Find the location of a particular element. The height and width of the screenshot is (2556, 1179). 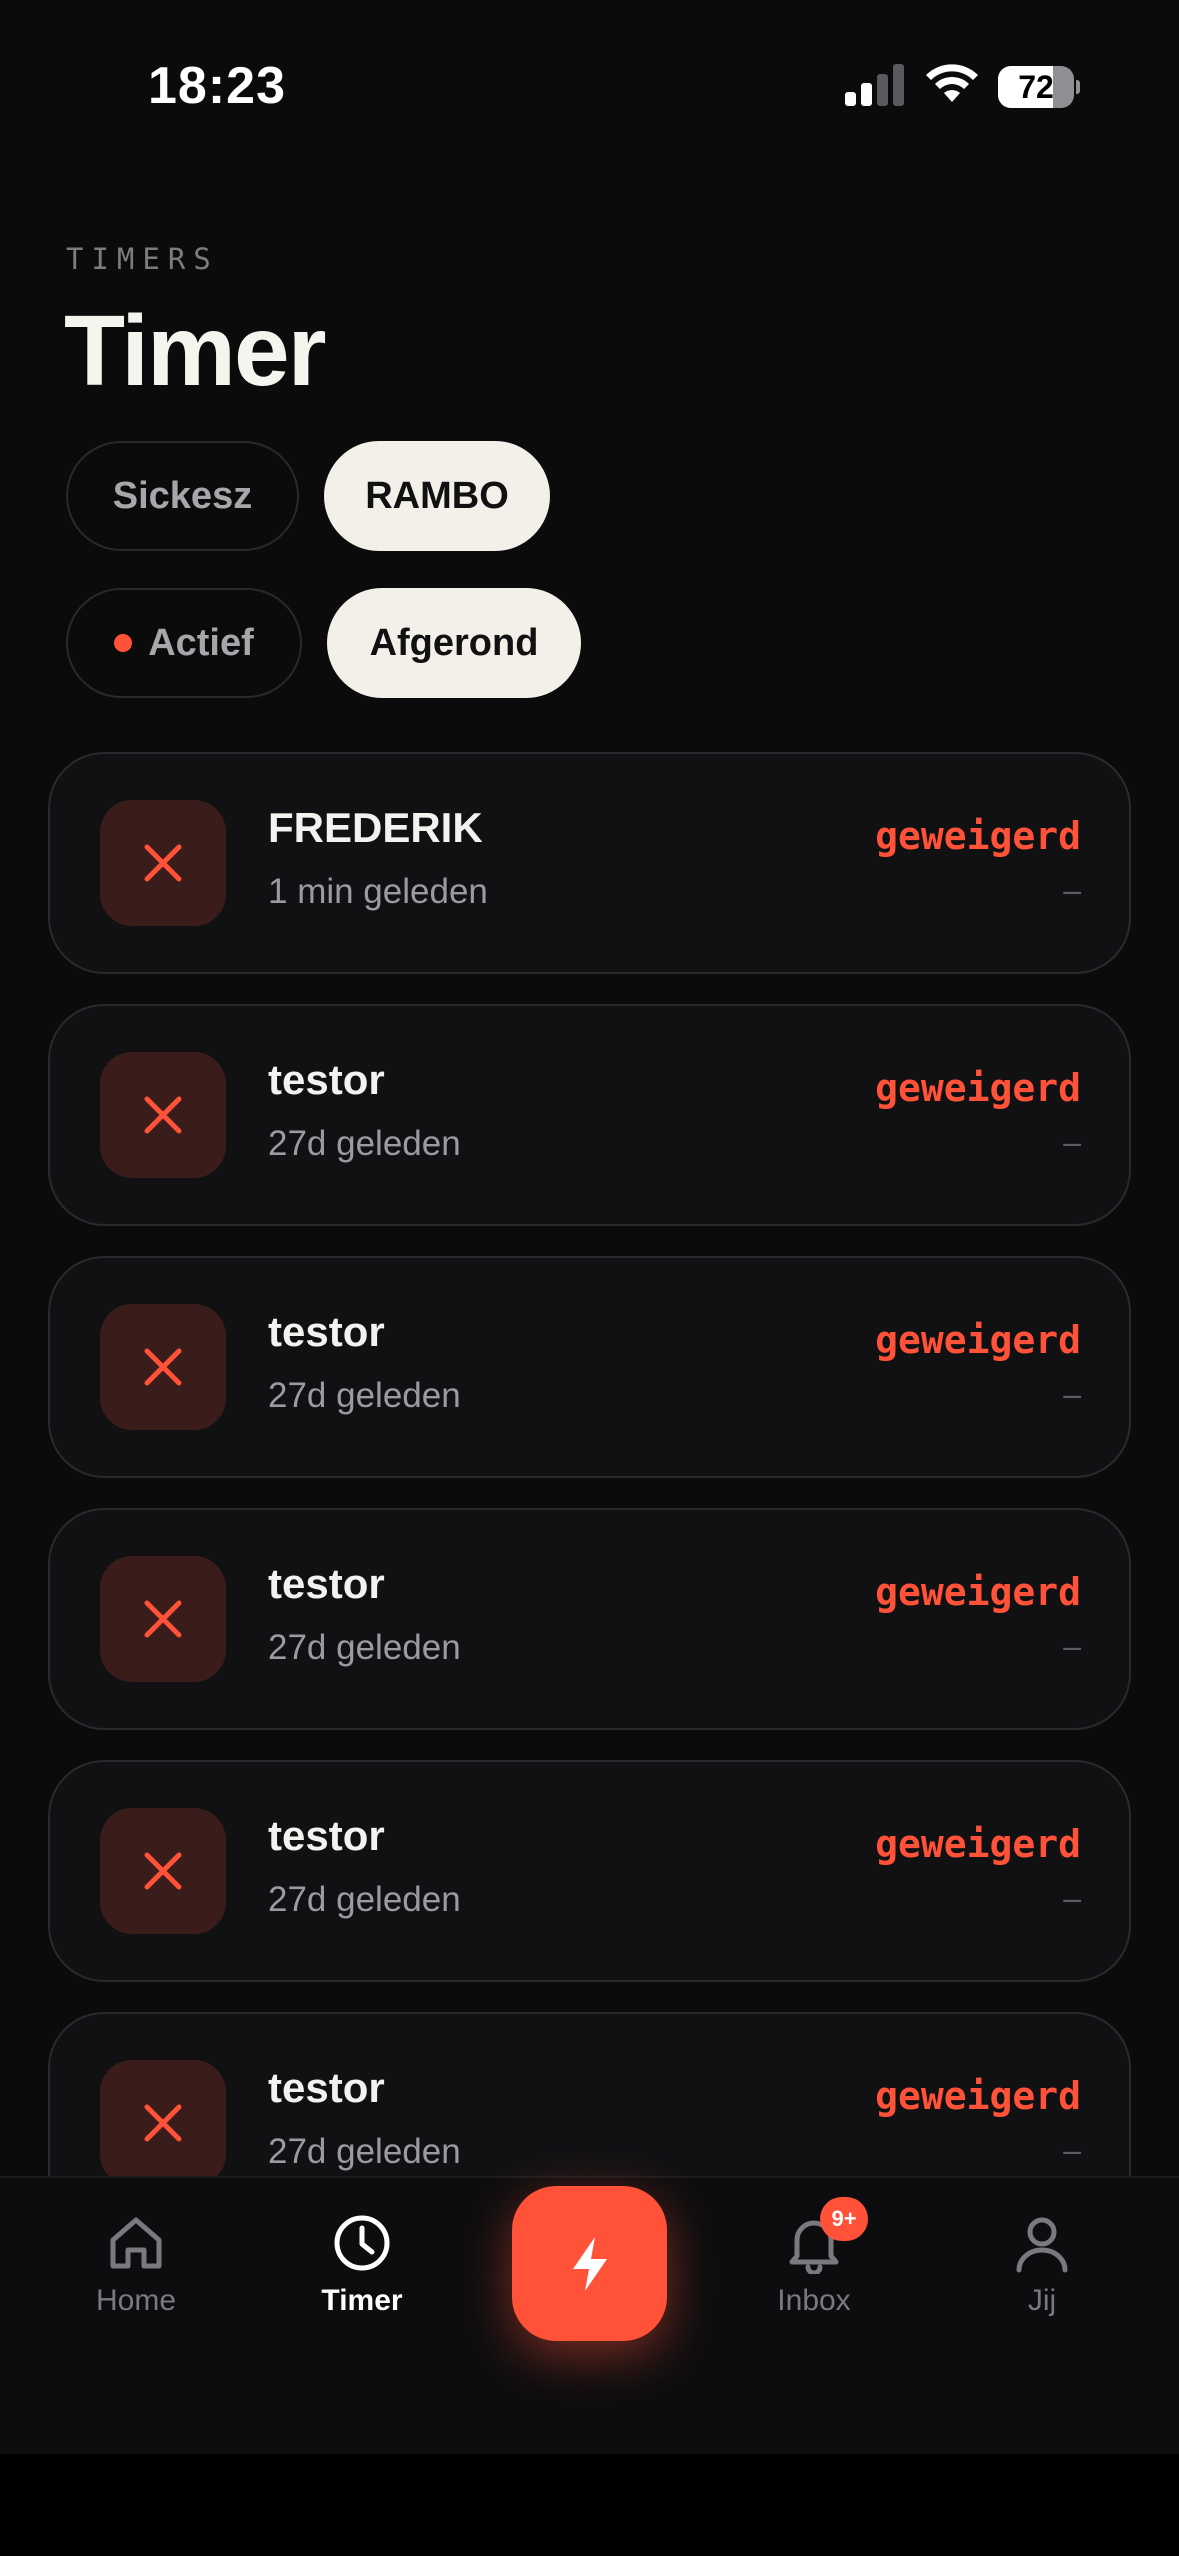

home-icon is located at coordinates (136, 2243).